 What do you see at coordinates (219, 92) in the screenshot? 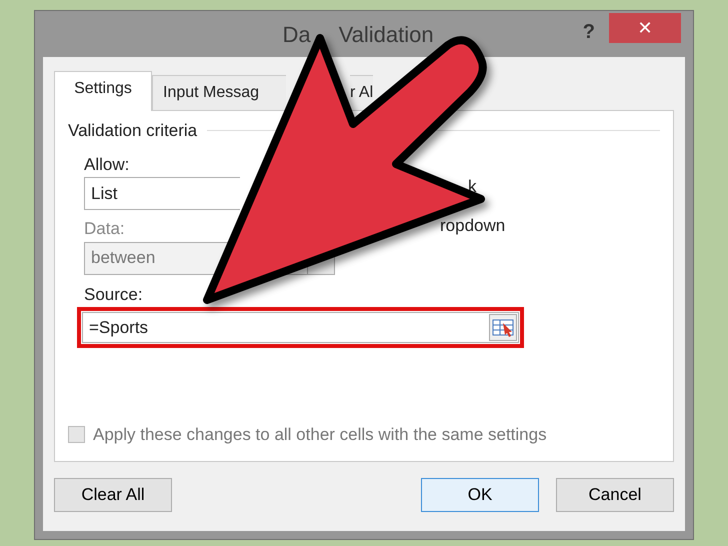
I see `tab: Input Messag` at bounding box center [219, 92].